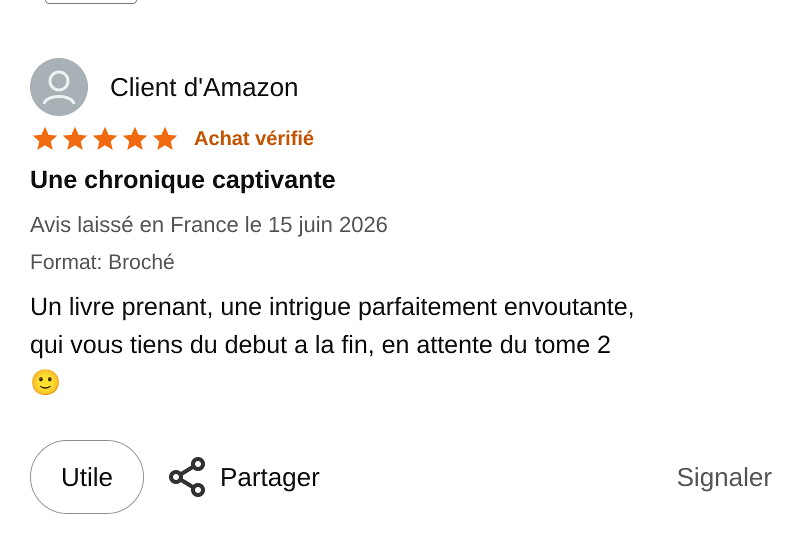 The width and height of the screenshot is (800, 560). What do you see at coordinates (204, 87) in the screenshot?
I see `author-name: Client d'Amazon` at bounding box center [204, 87].